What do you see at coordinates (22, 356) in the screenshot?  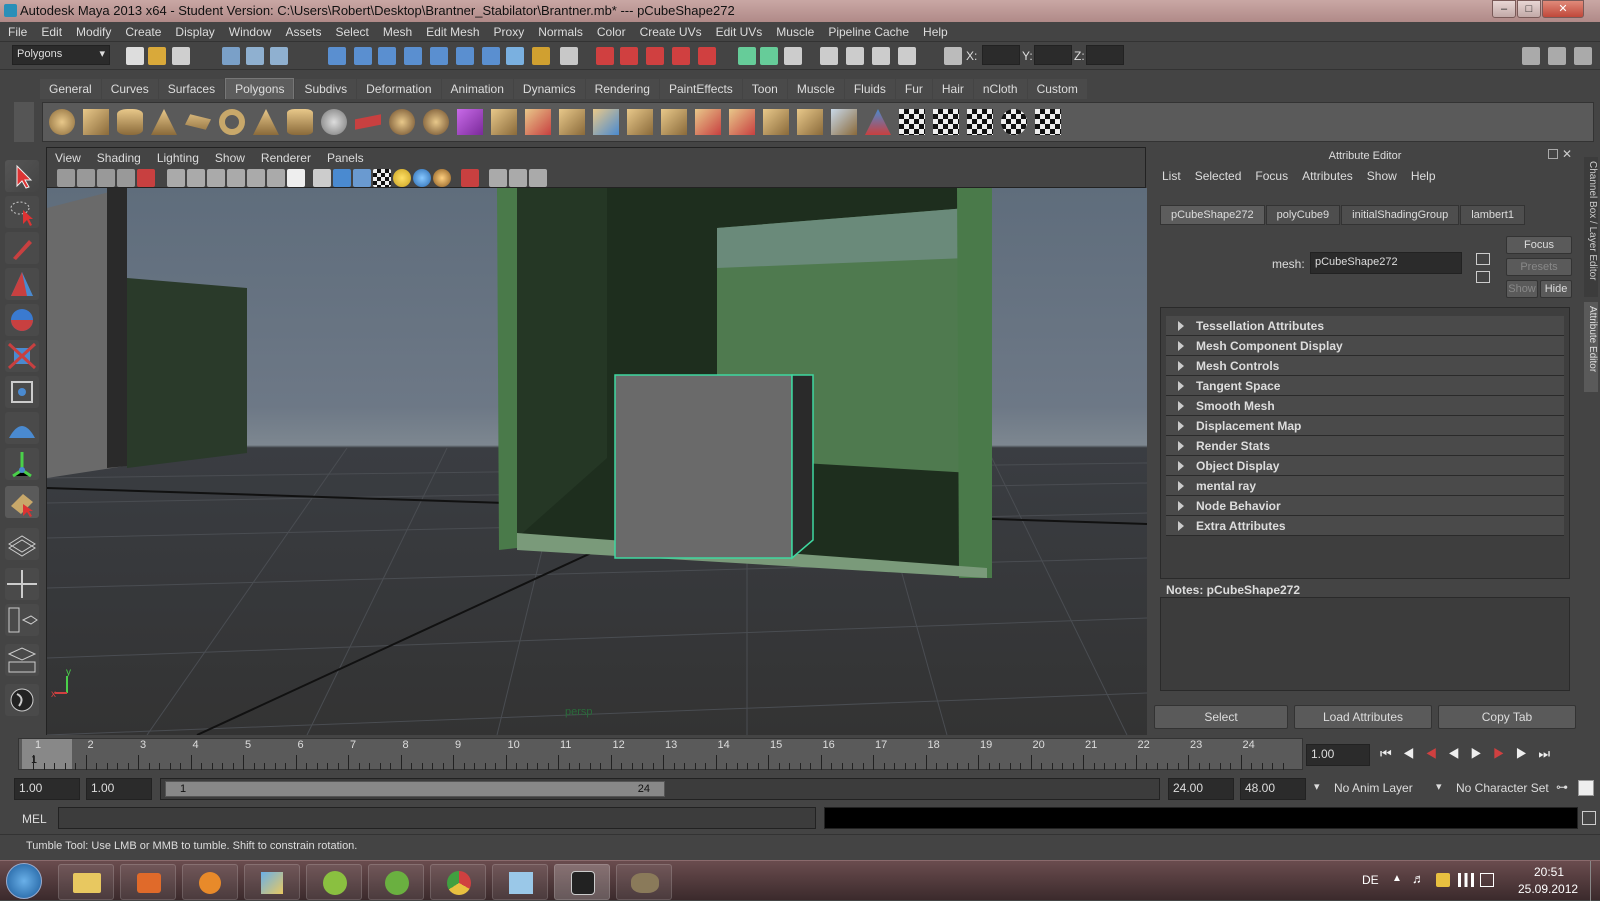 I see `scale-tool-icon` at bounding box center [22, 356].